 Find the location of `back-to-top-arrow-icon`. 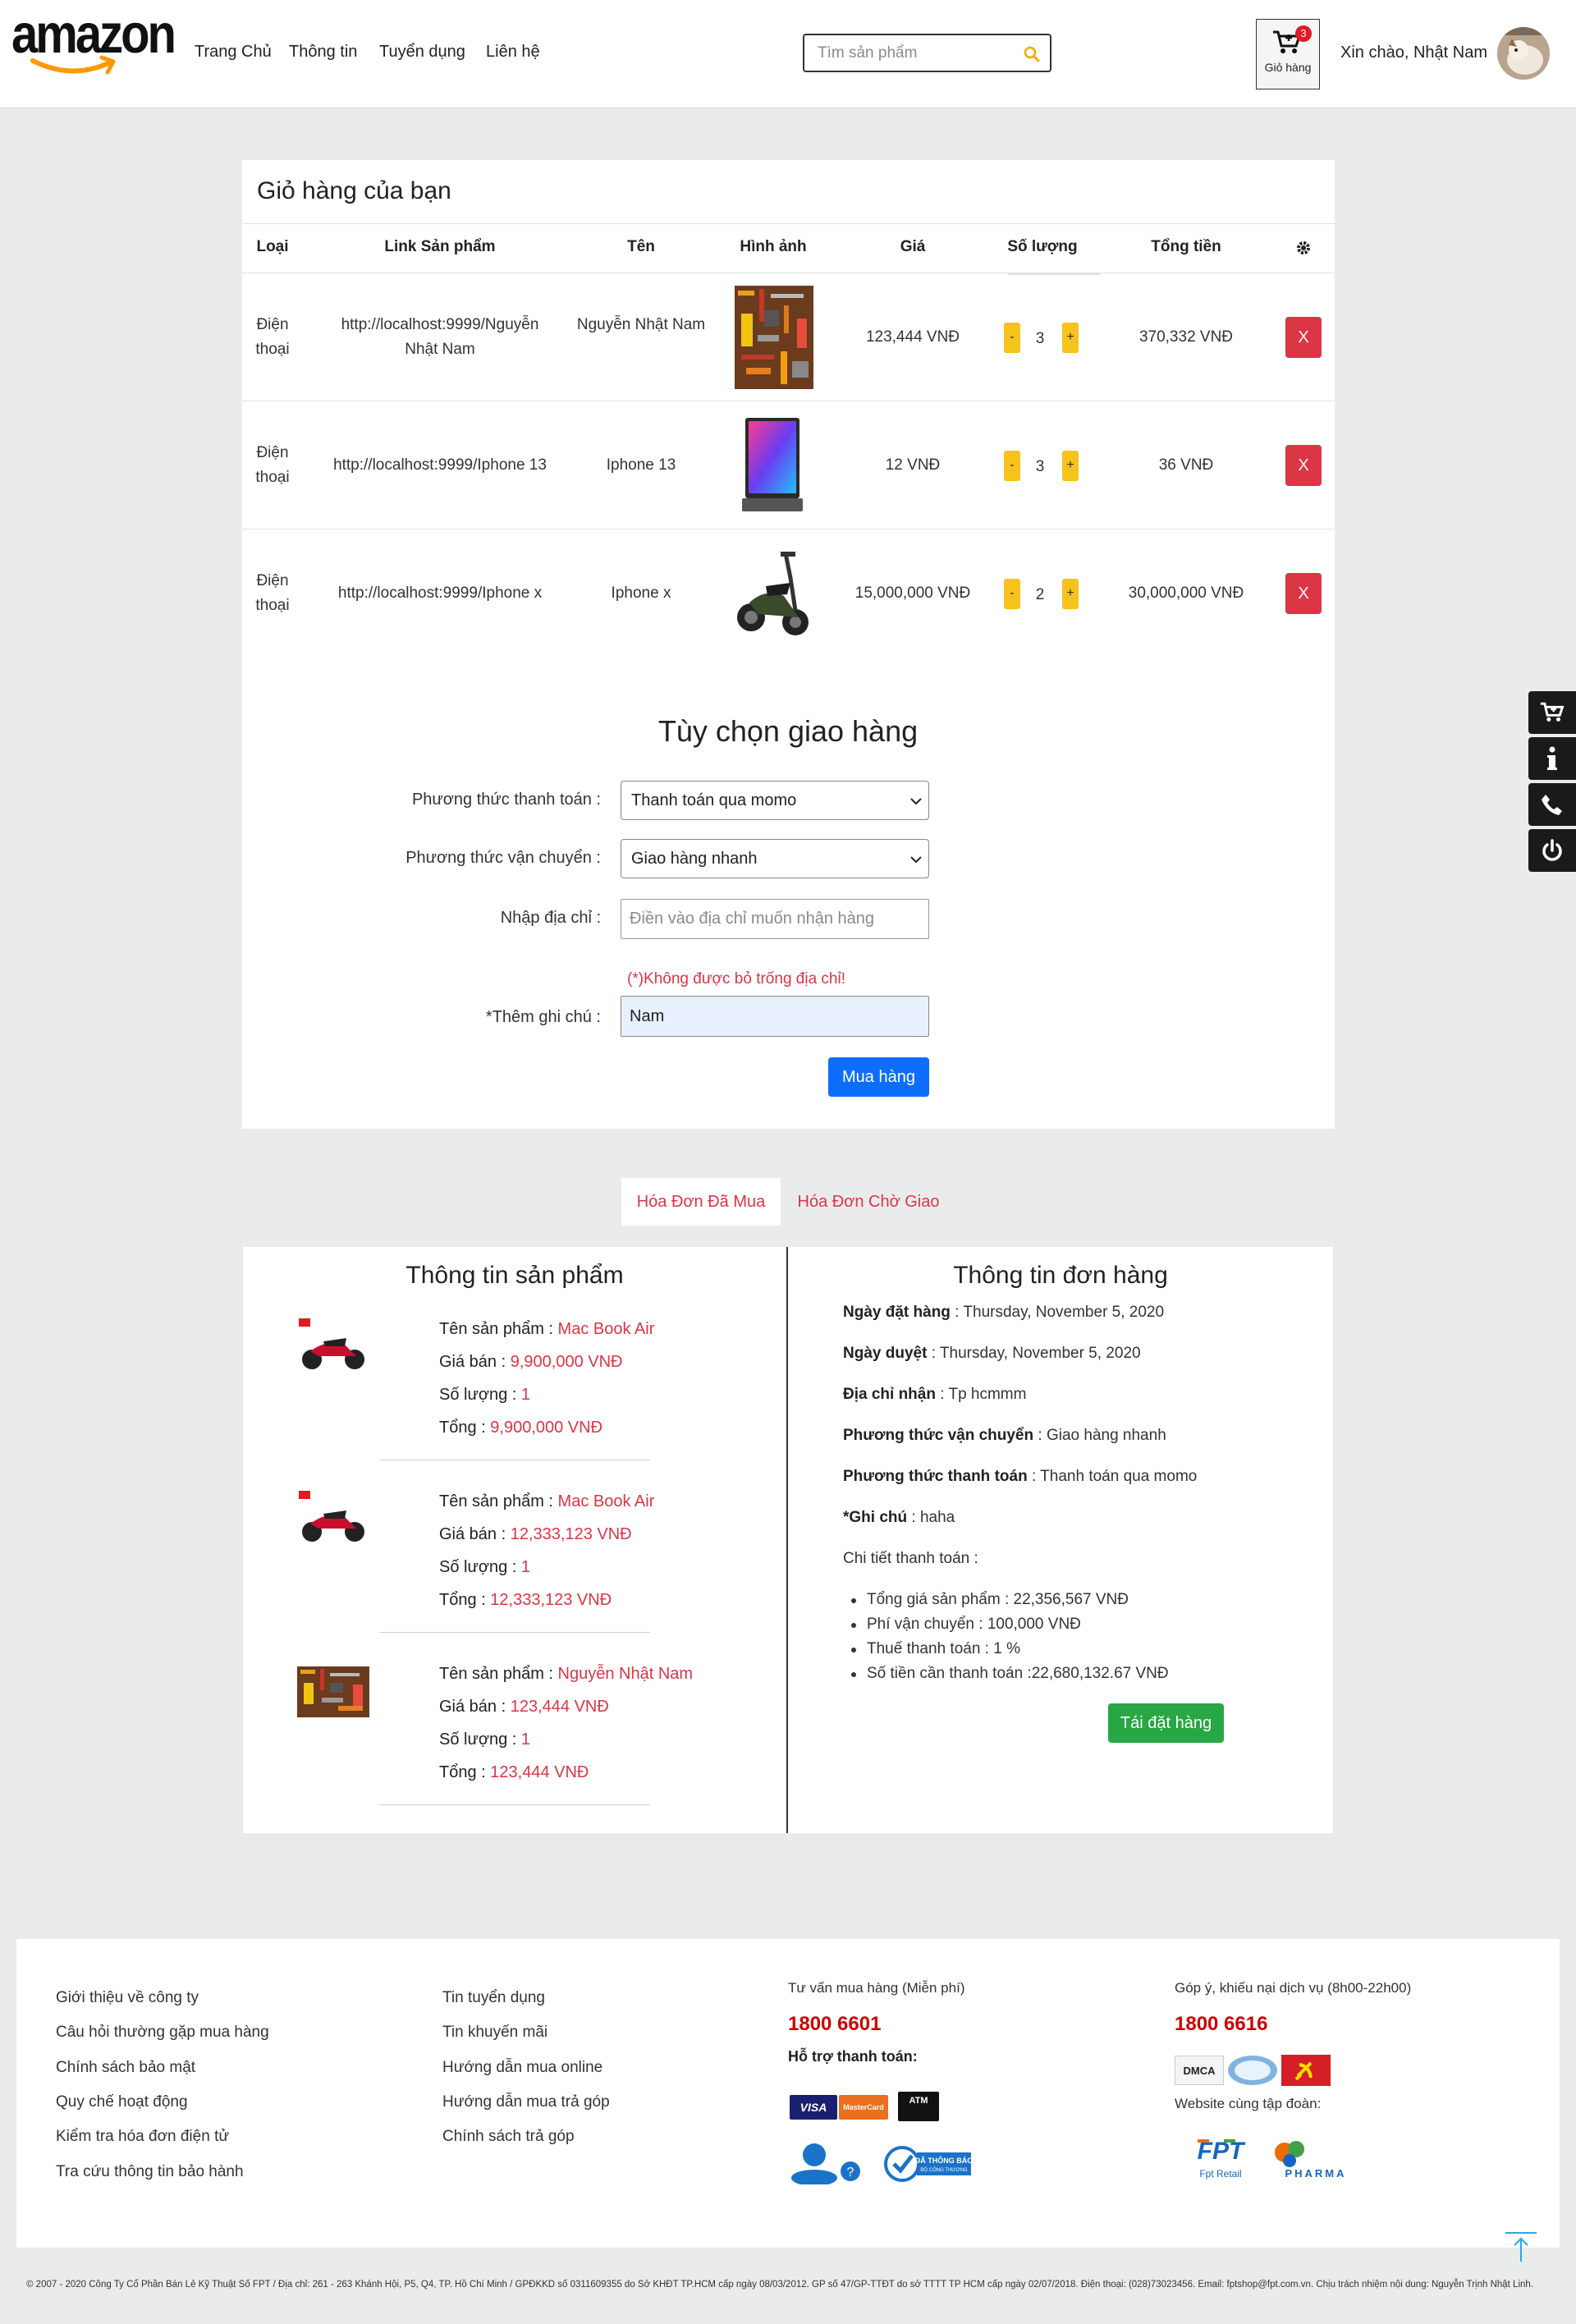

back-to-top-arrow-icon is located at coordinates (1521, 2246).